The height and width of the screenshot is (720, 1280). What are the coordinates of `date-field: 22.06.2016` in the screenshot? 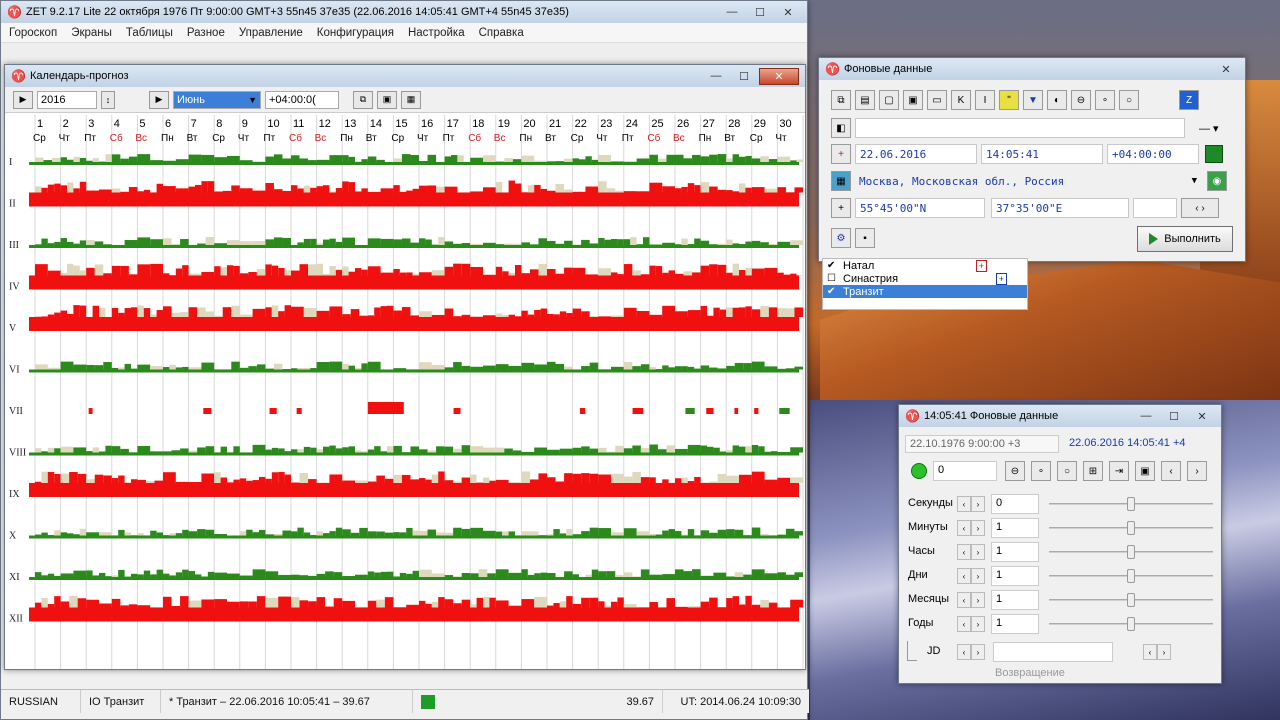 It's located at (916, 154).